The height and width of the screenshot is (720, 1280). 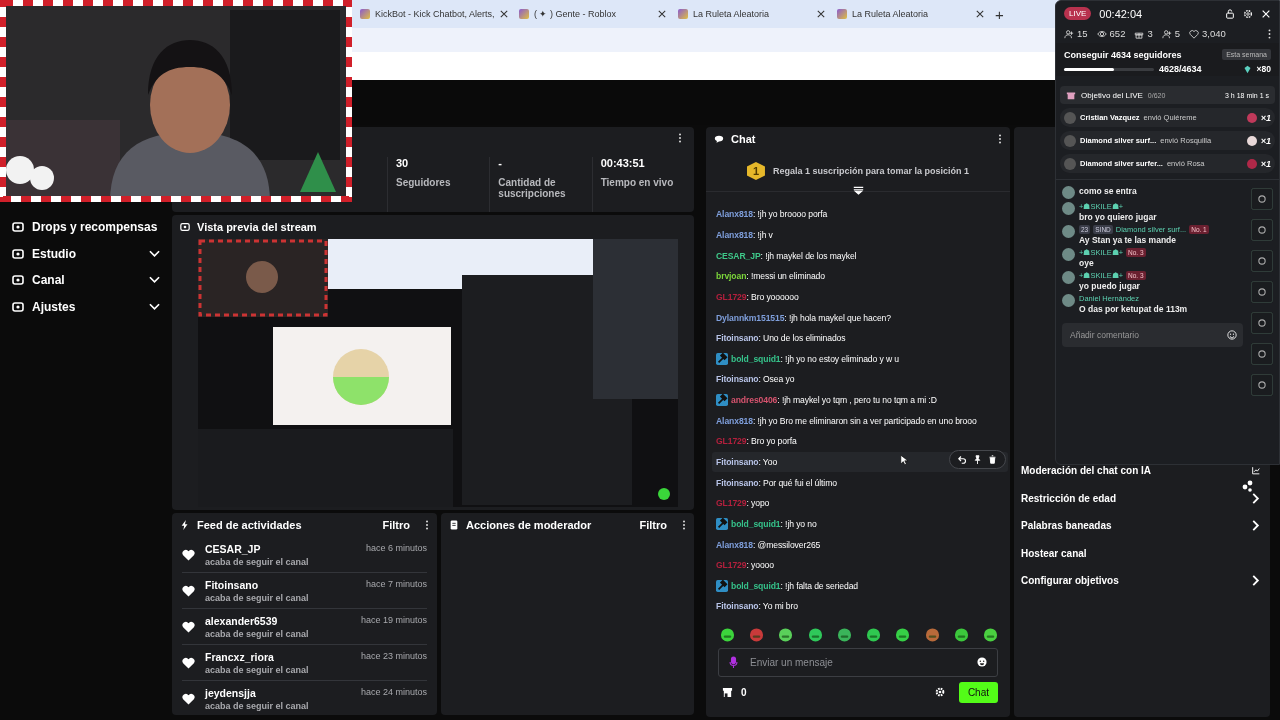 What do you see at coordinates (962, 459) in the screenshot?
I see `undo-icon` at bounding box center [962, 459].